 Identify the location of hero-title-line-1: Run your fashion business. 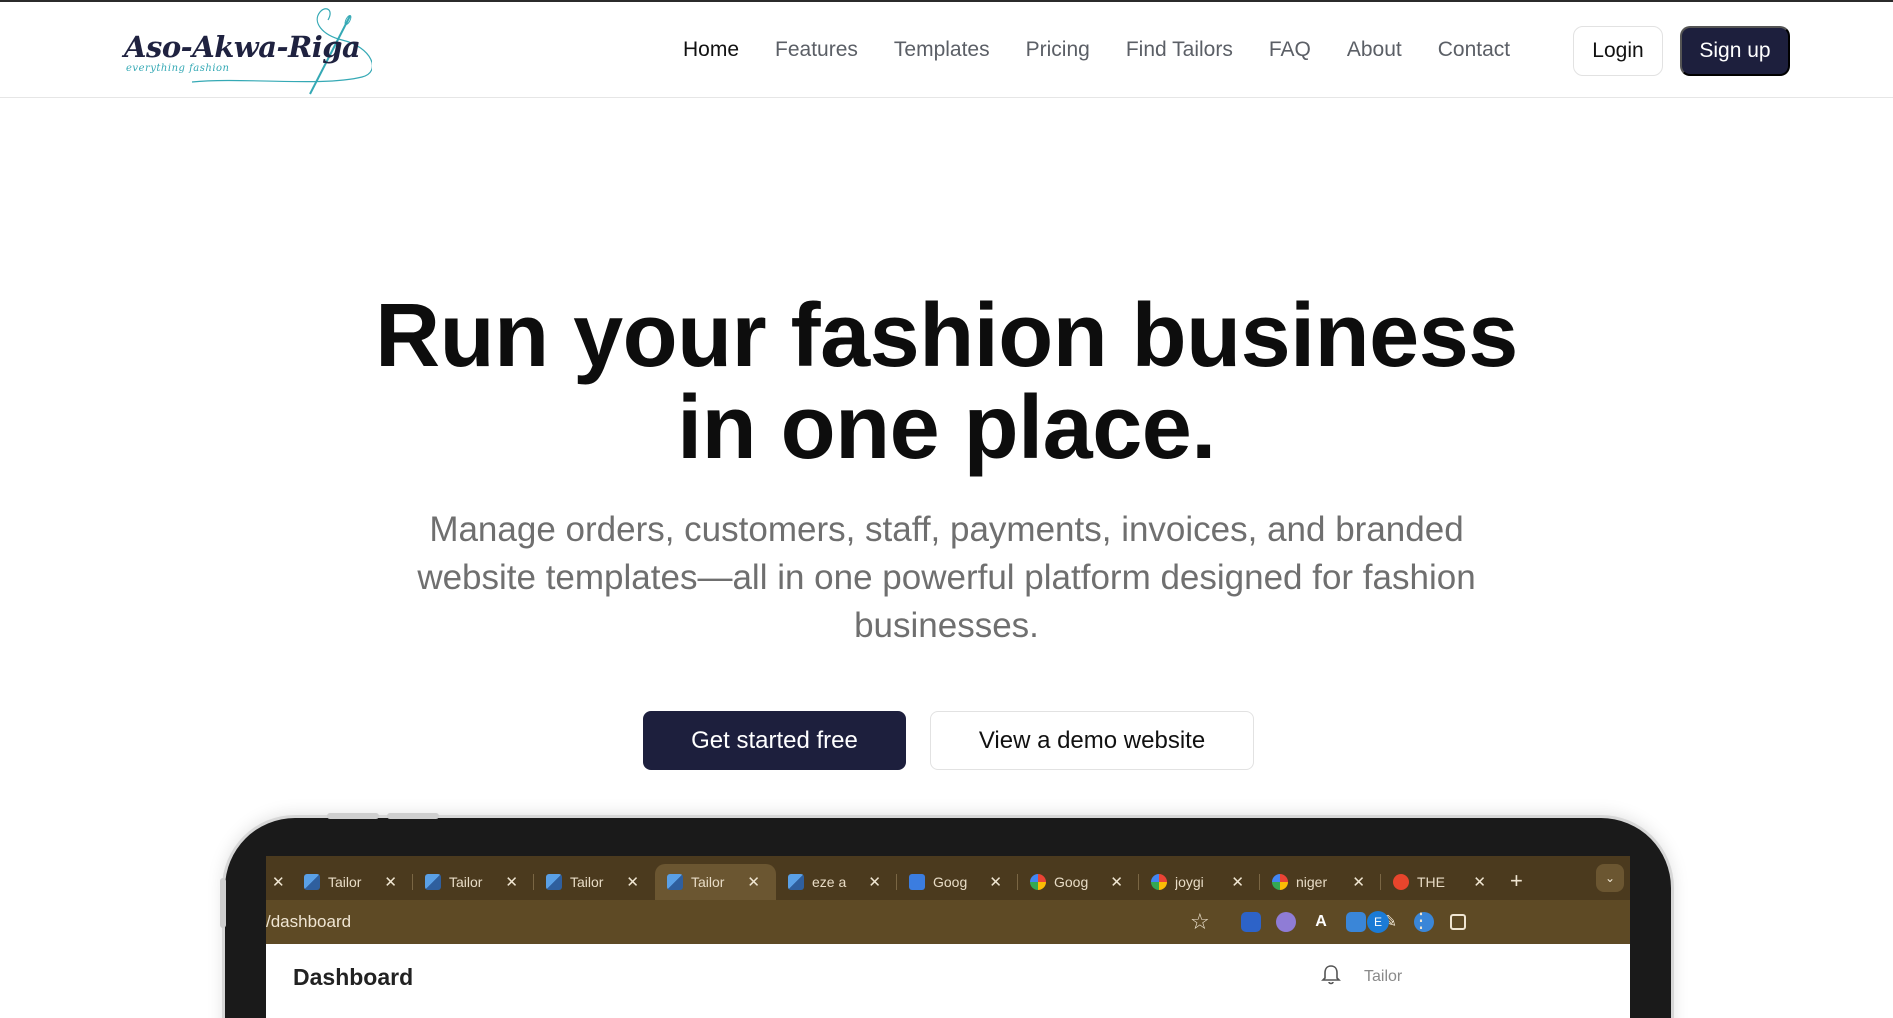
(946, 336).